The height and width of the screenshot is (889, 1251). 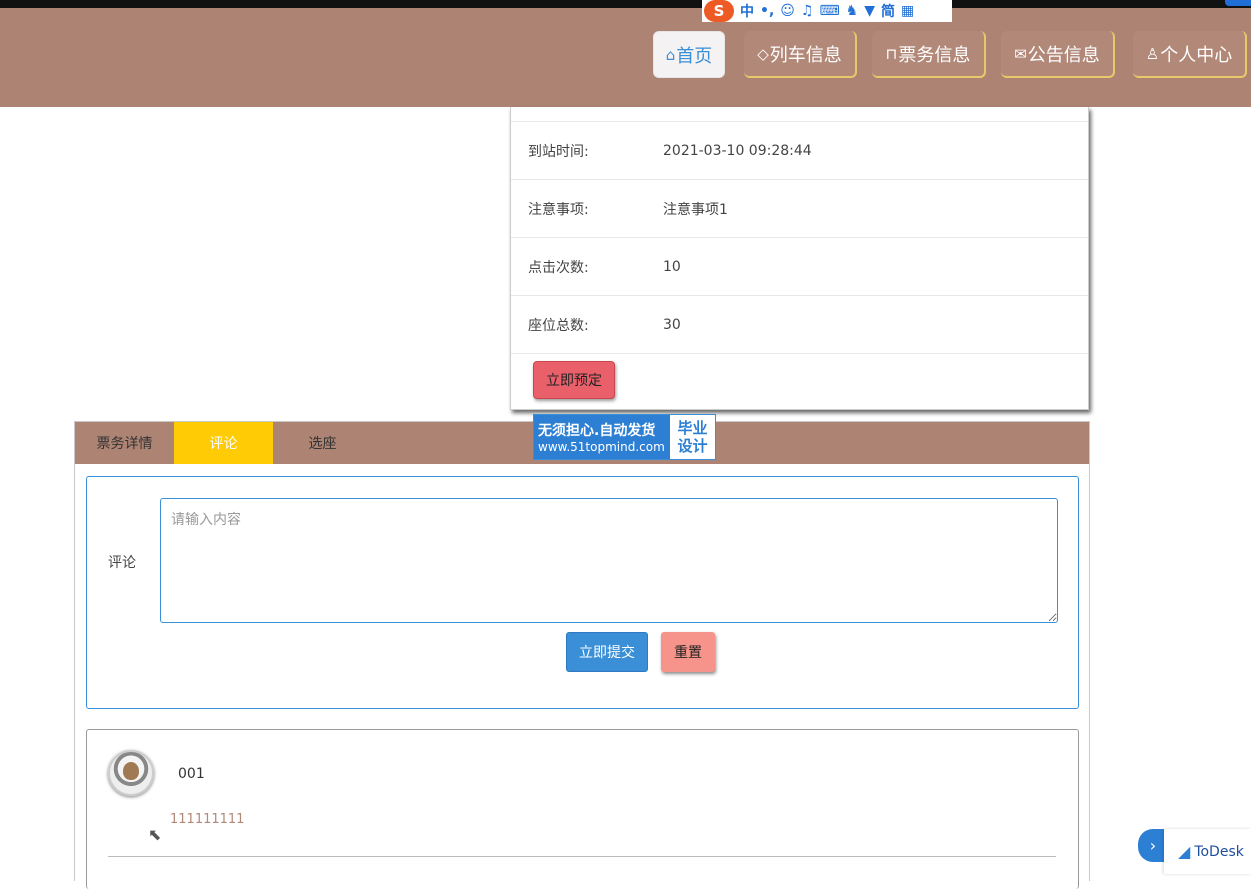 I want to click on detail-row-clicks: 点击次数: 10, so click(x=799, y=267).